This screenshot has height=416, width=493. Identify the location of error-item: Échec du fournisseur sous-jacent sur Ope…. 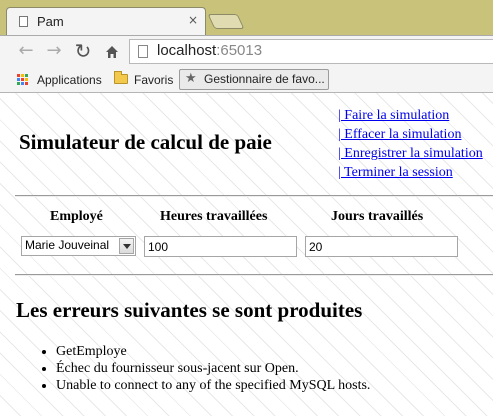
(213, 368).